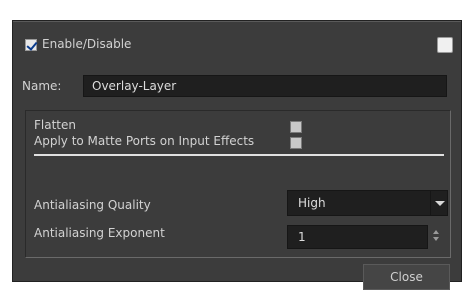 Image resolution: width=471 pixels, height=290 pixels. I want to click on enable-disable-checkbox, so click(31, 45).